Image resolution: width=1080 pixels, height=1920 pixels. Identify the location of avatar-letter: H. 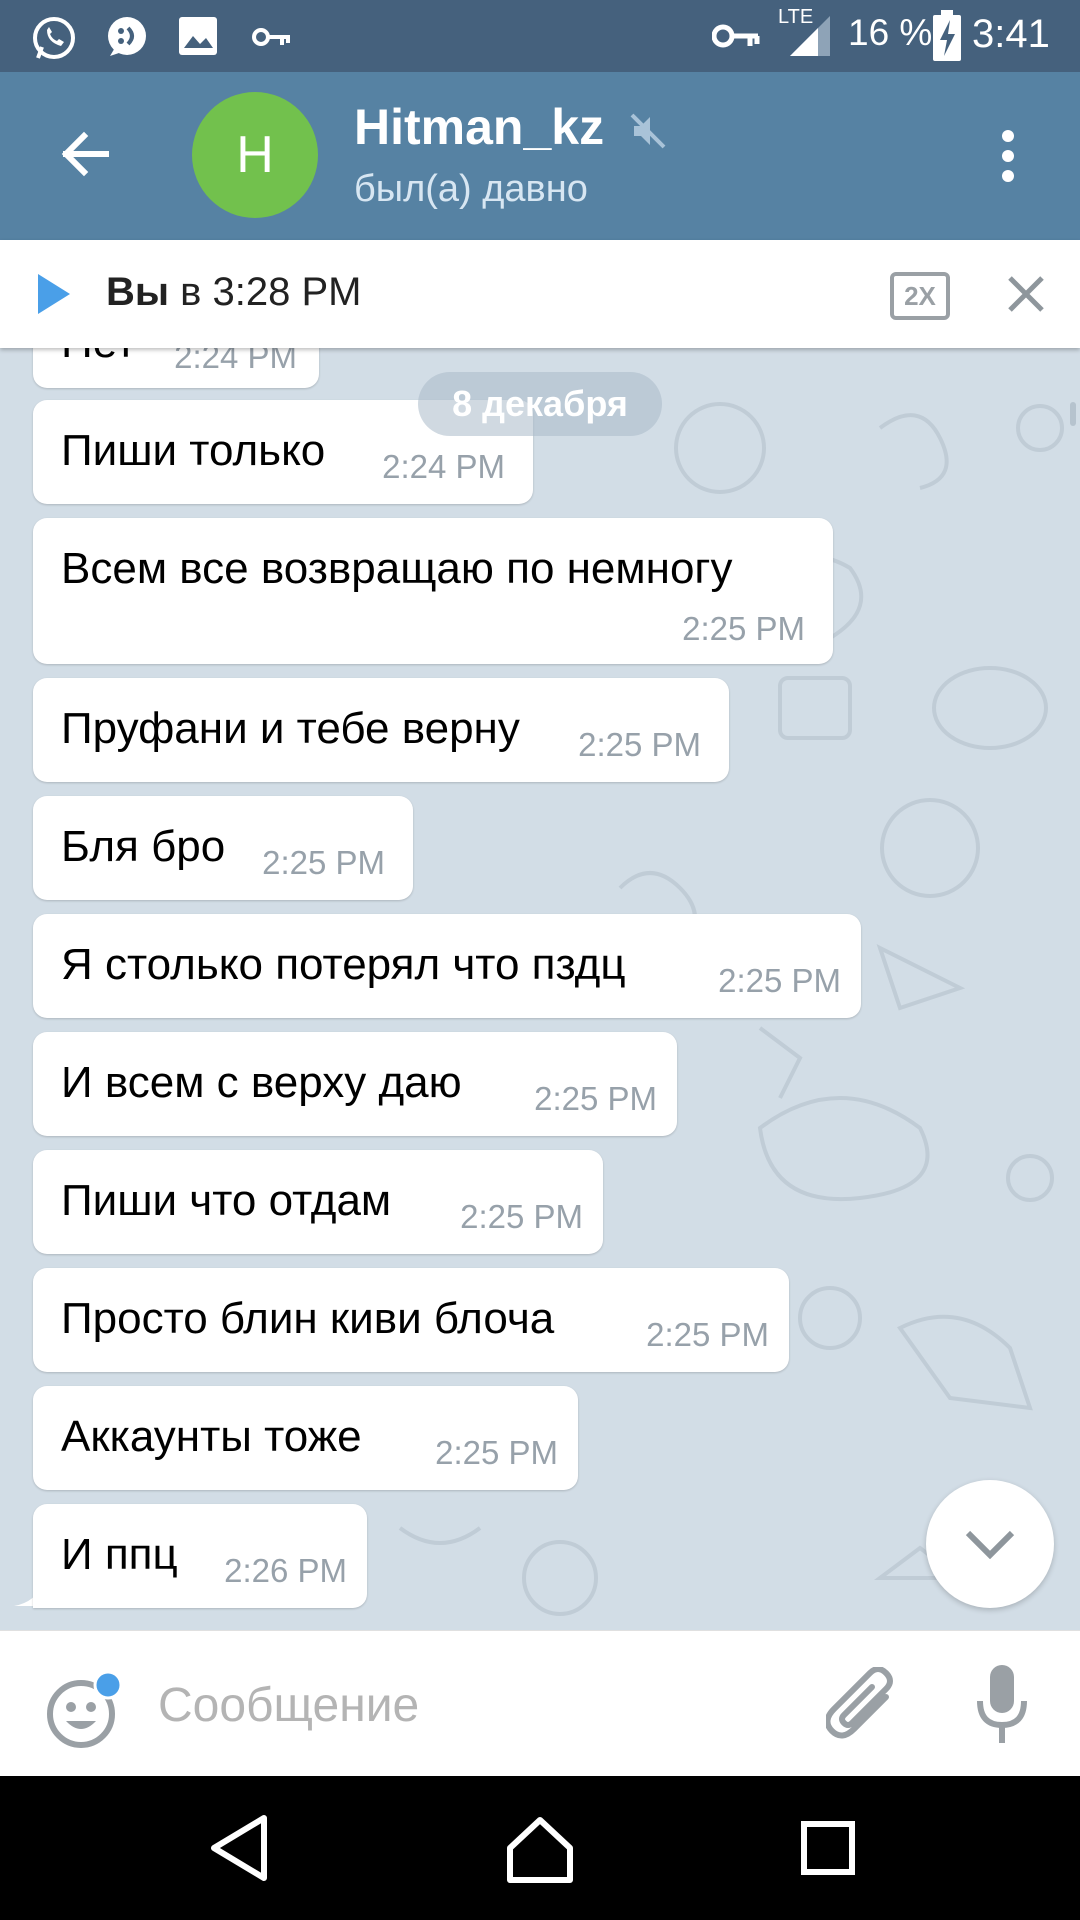
(255, 155).